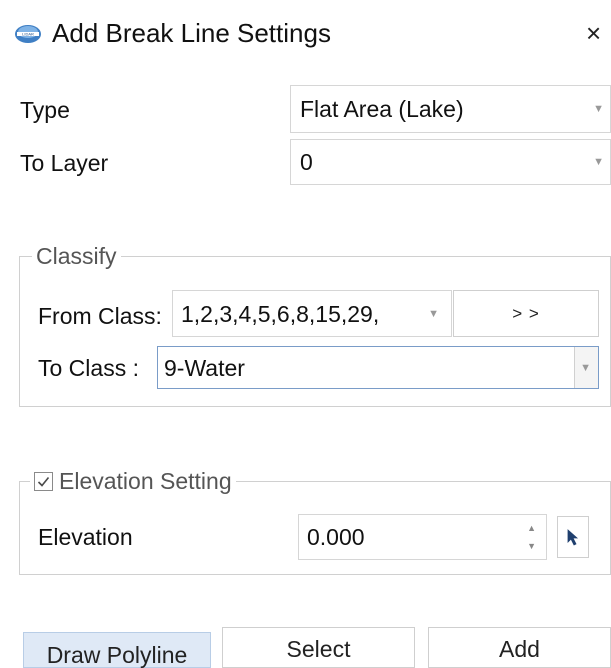 The height and width of the screenshot is (668, 611). I want to click on close-button: ×, so click(598, 33).